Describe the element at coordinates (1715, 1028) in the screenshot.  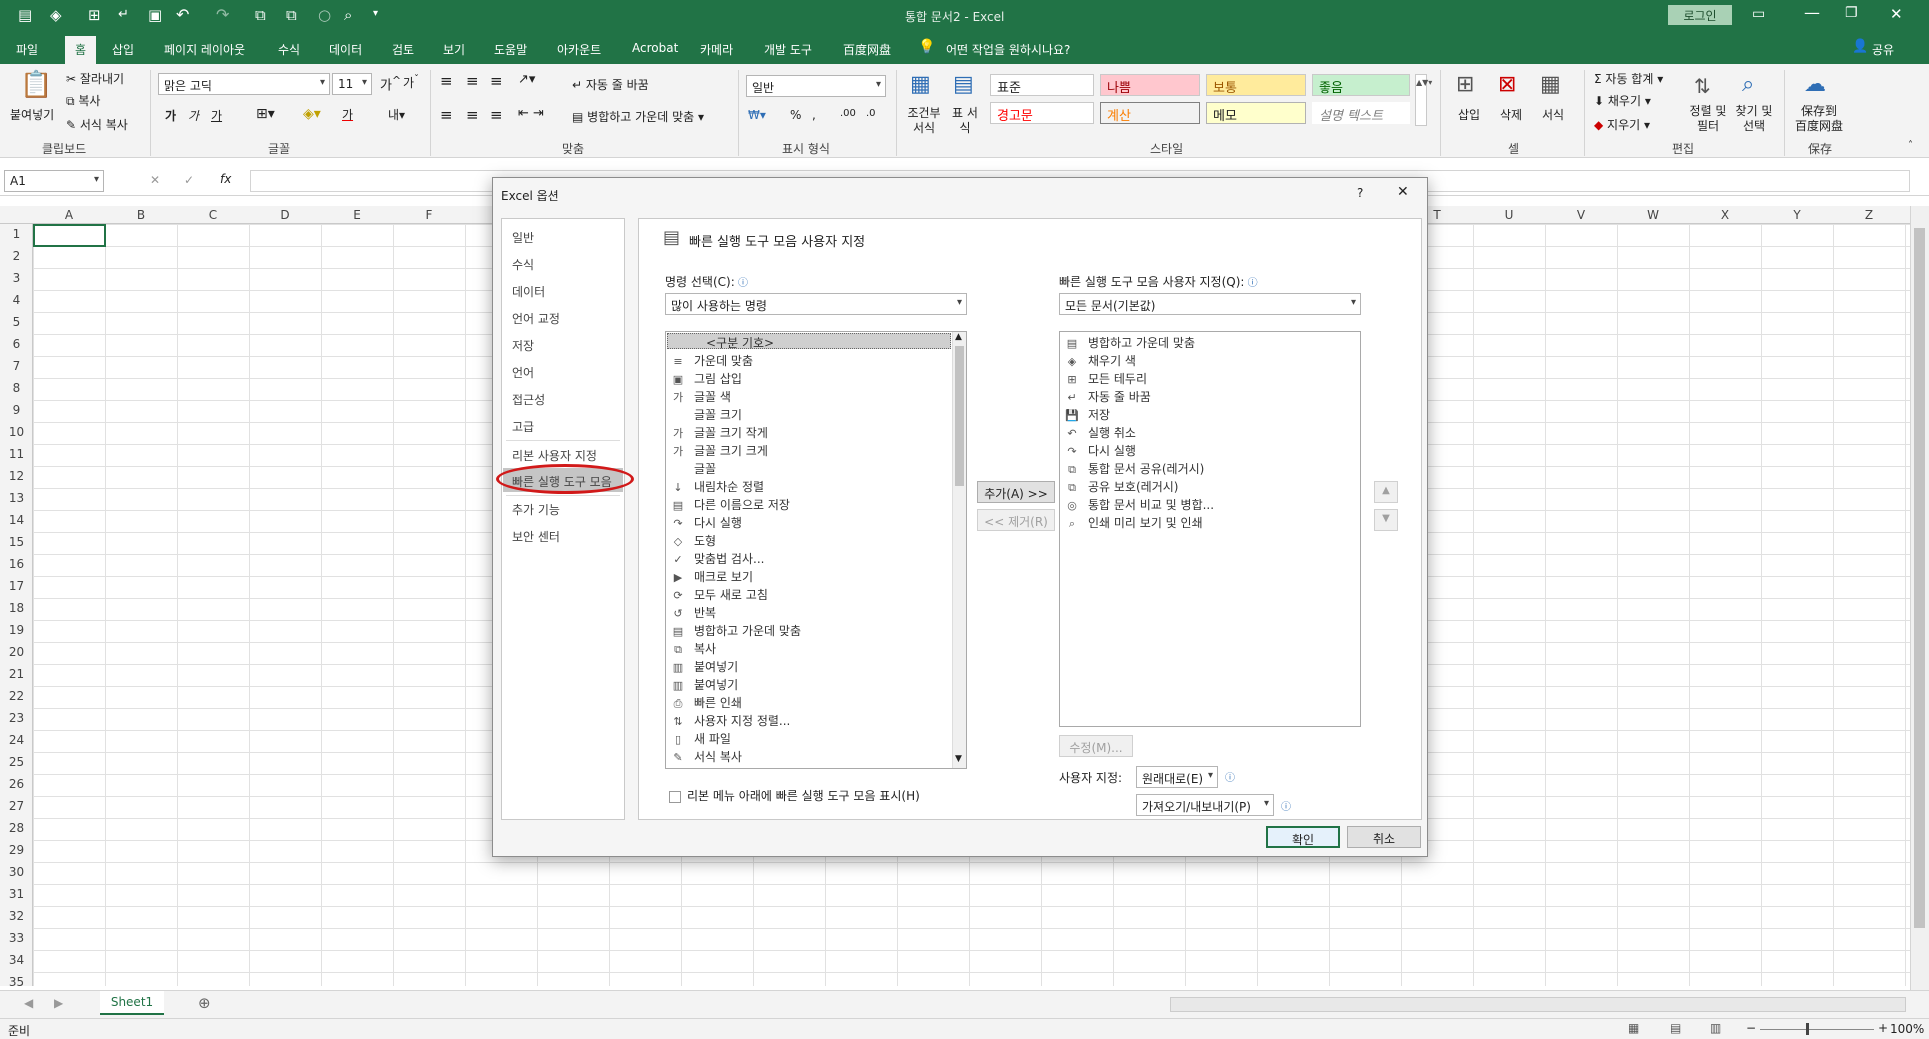
I see `page-break-view-icon: ▥` at that location.